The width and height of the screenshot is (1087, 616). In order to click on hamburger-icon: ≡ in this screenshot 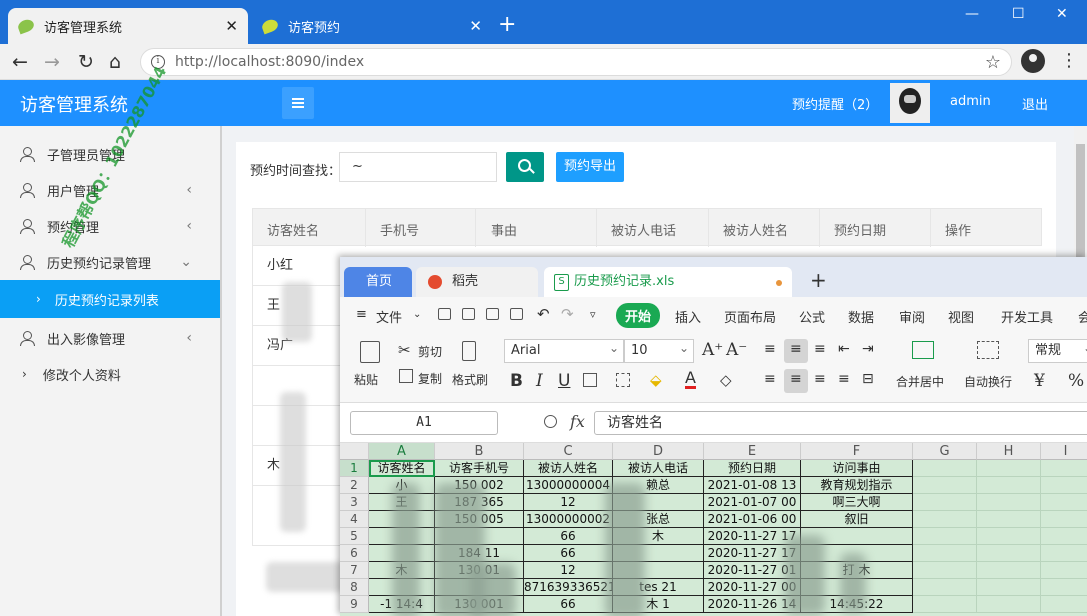, I will do `click(361, 314)`.